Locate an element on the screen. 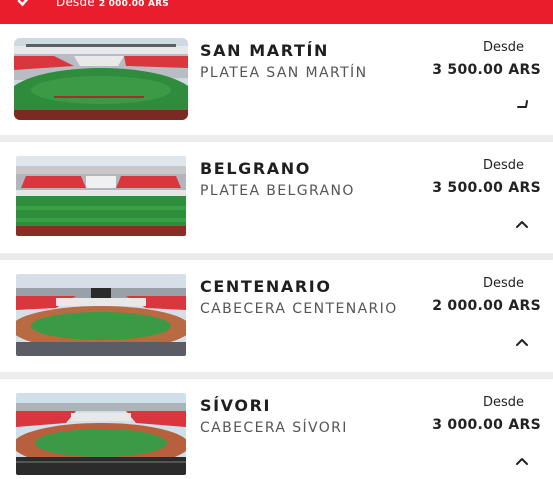 The width and height of the screenshot is (553, 479). banner-amount: 2 000.00 ARS is located at coordinates (133, 4).